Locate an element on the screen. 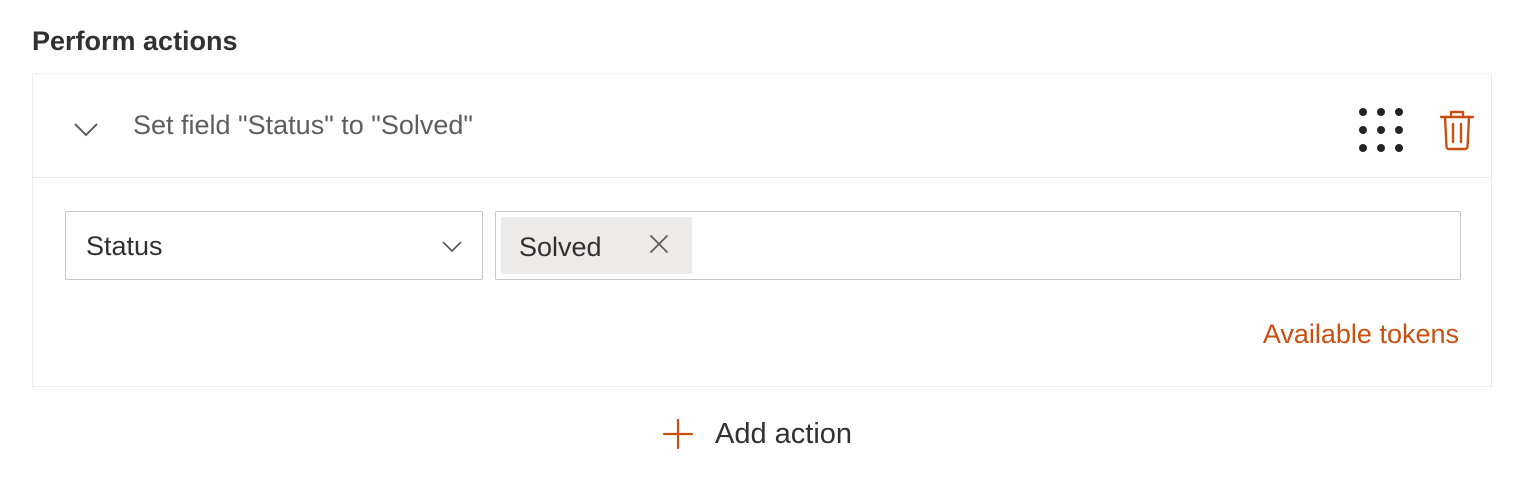 This screenshot has height=490, width=1530. close-icon is located at coordinates (659, 244).